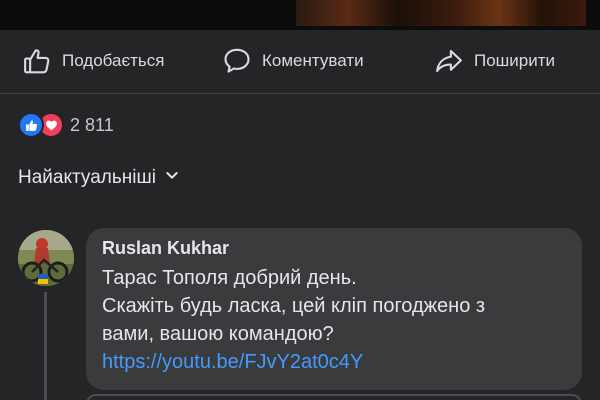 The image size is (600, 400). I want to click on comment-line: вами, вашою командою?, so click(218, 334).